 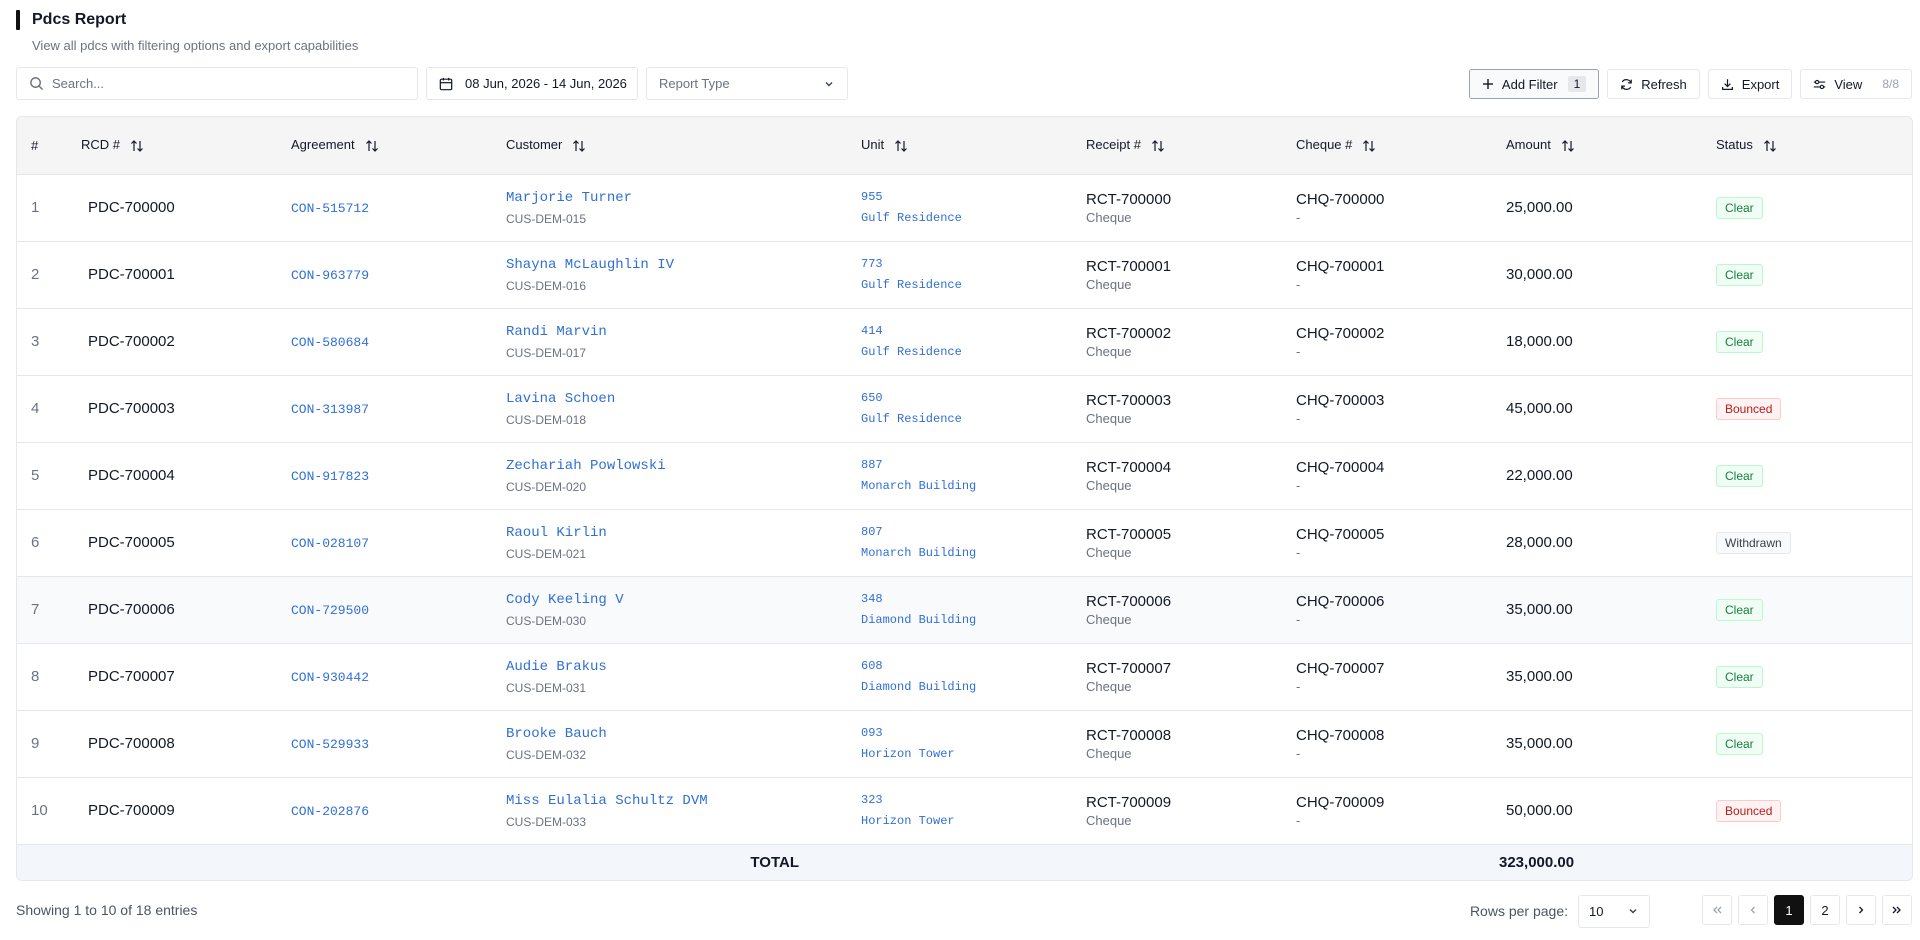 I want to click on sliders-icon, so click(x=1820, y=84).